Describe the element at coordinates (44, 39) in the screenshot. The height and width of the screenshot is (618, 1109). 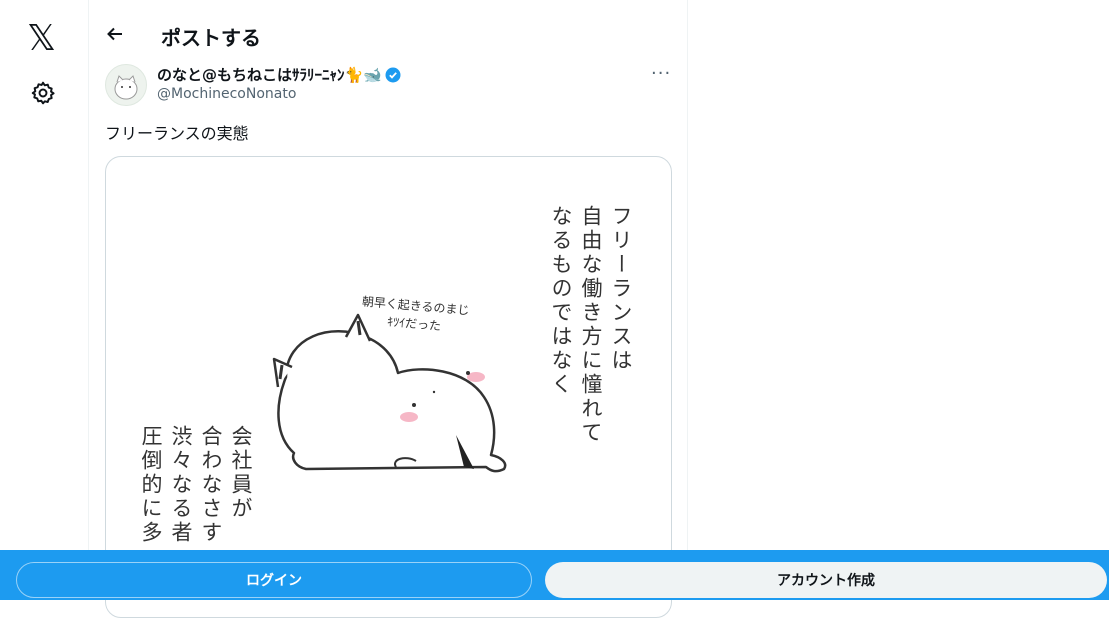
I see `x-logo-icon: 𝕏` at that location.